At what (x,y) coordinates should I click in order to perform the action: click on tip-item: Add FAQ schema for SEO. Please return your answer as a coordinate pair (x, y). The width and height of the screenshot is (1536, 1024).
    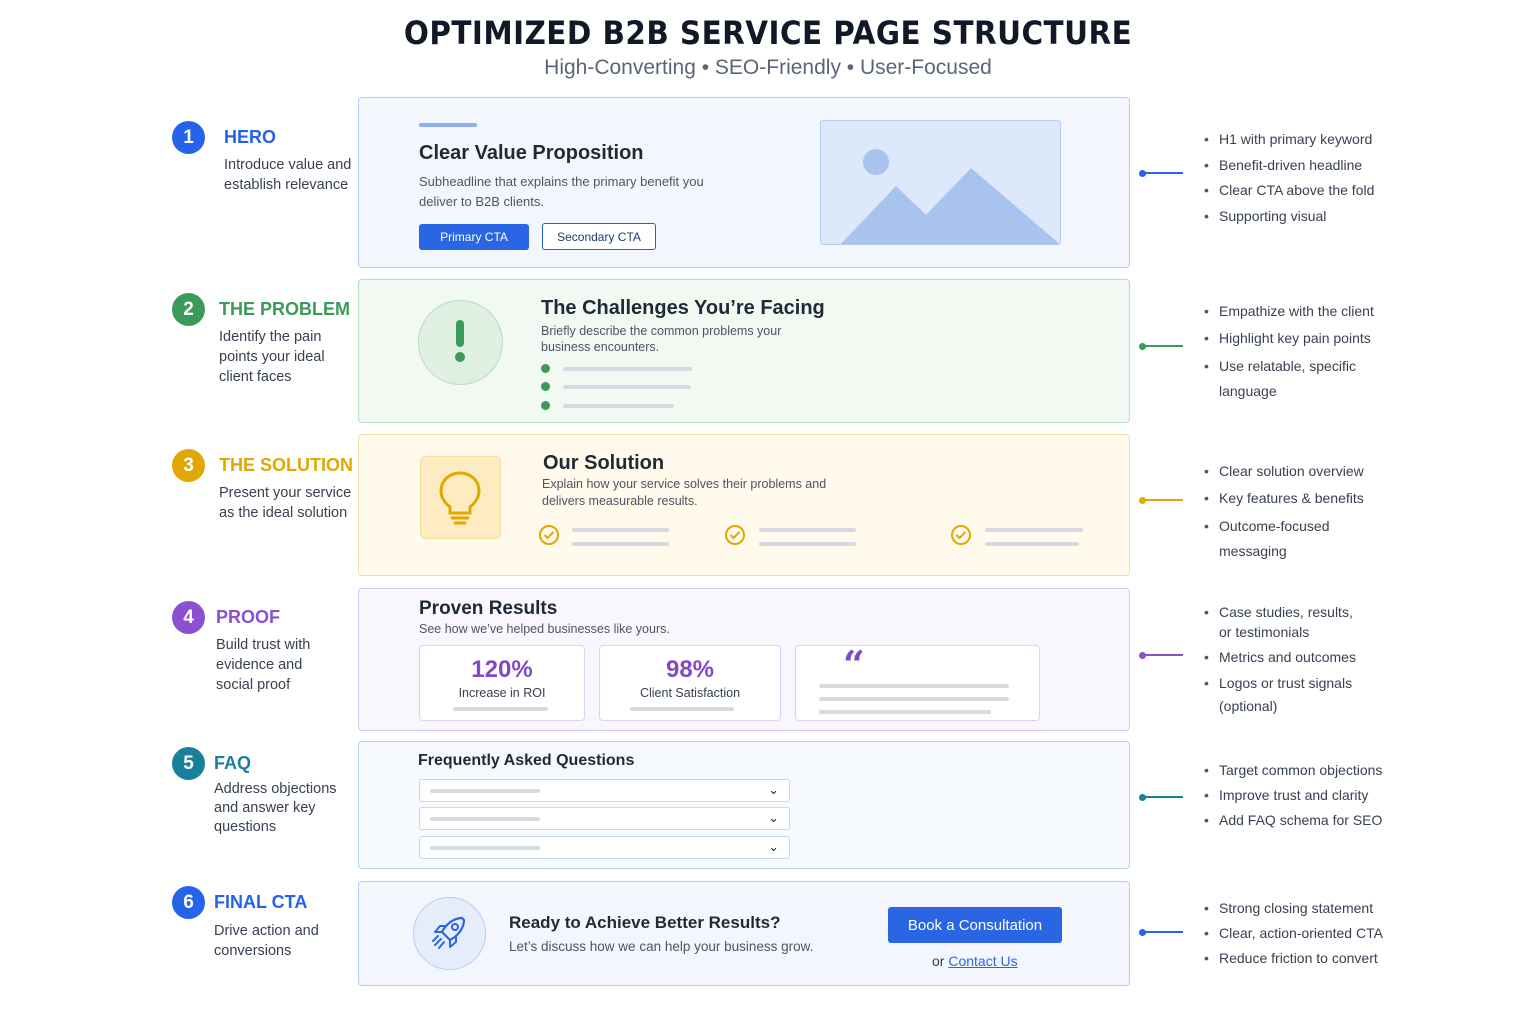
    Looking at the image, I should click on (1294, 820).